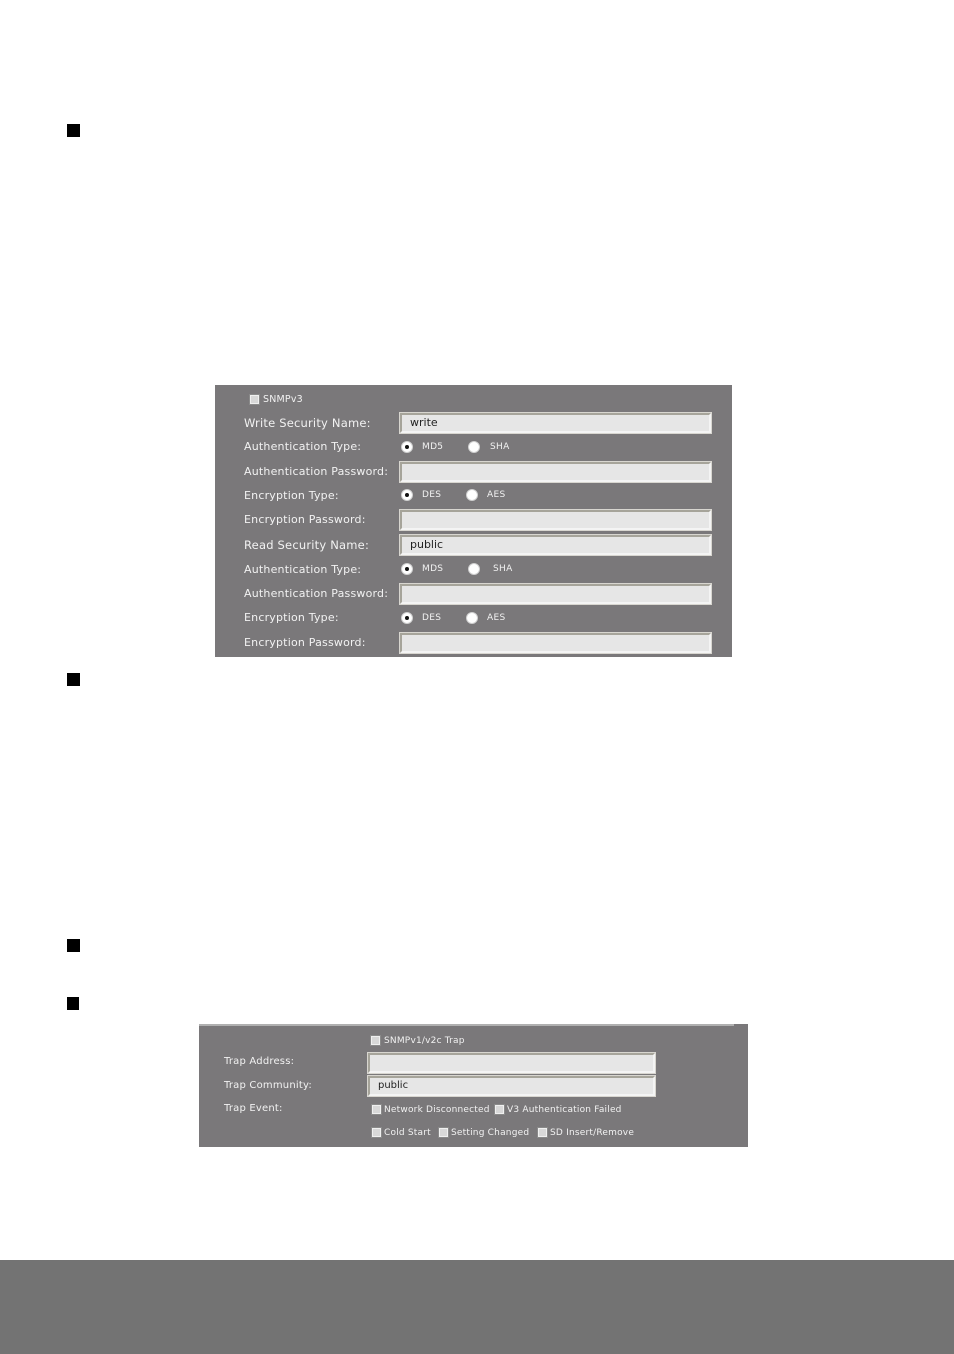  I want to click on event-setting-changed-checkbox, so click(443, 1132).